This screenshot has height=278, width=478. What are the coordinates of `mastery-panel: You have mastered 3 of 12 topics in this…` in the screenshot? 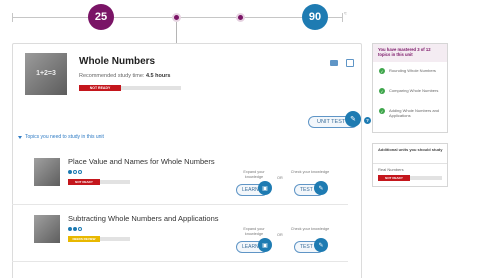 It's located at (410, 88).